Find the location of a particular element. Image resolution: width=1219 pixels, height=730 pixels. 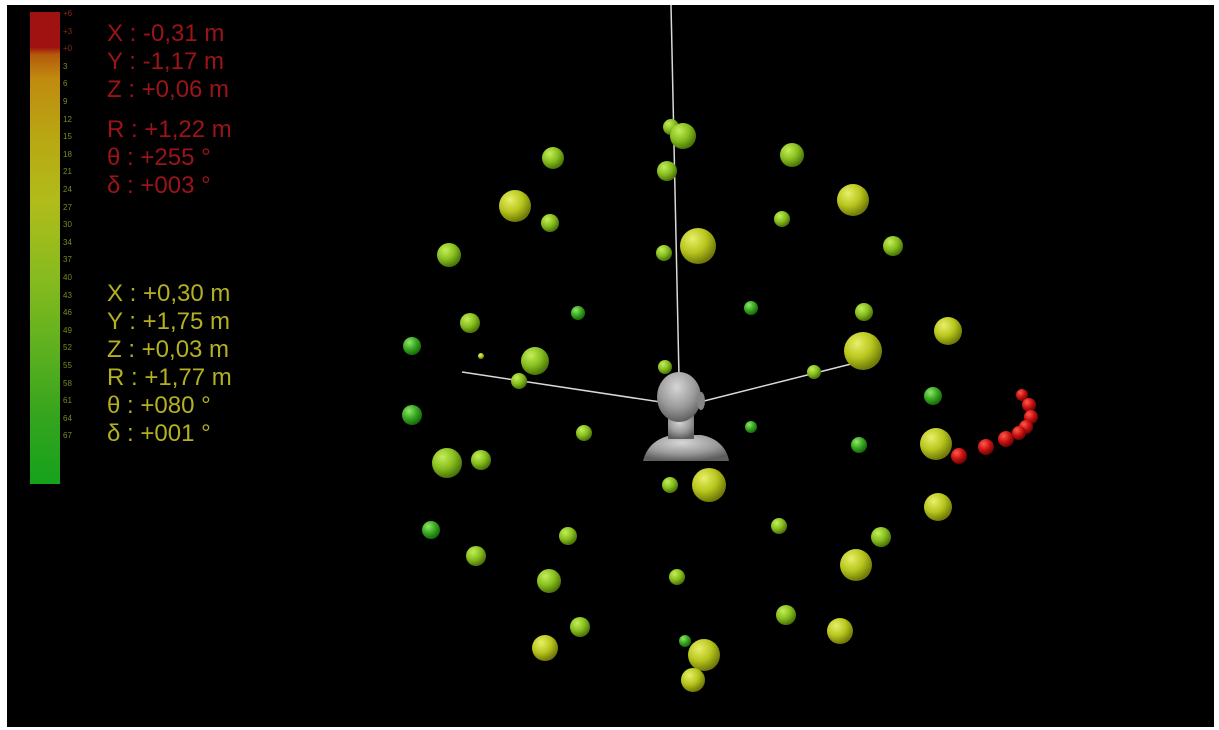

source-trail is located at coordinates (994, 426).